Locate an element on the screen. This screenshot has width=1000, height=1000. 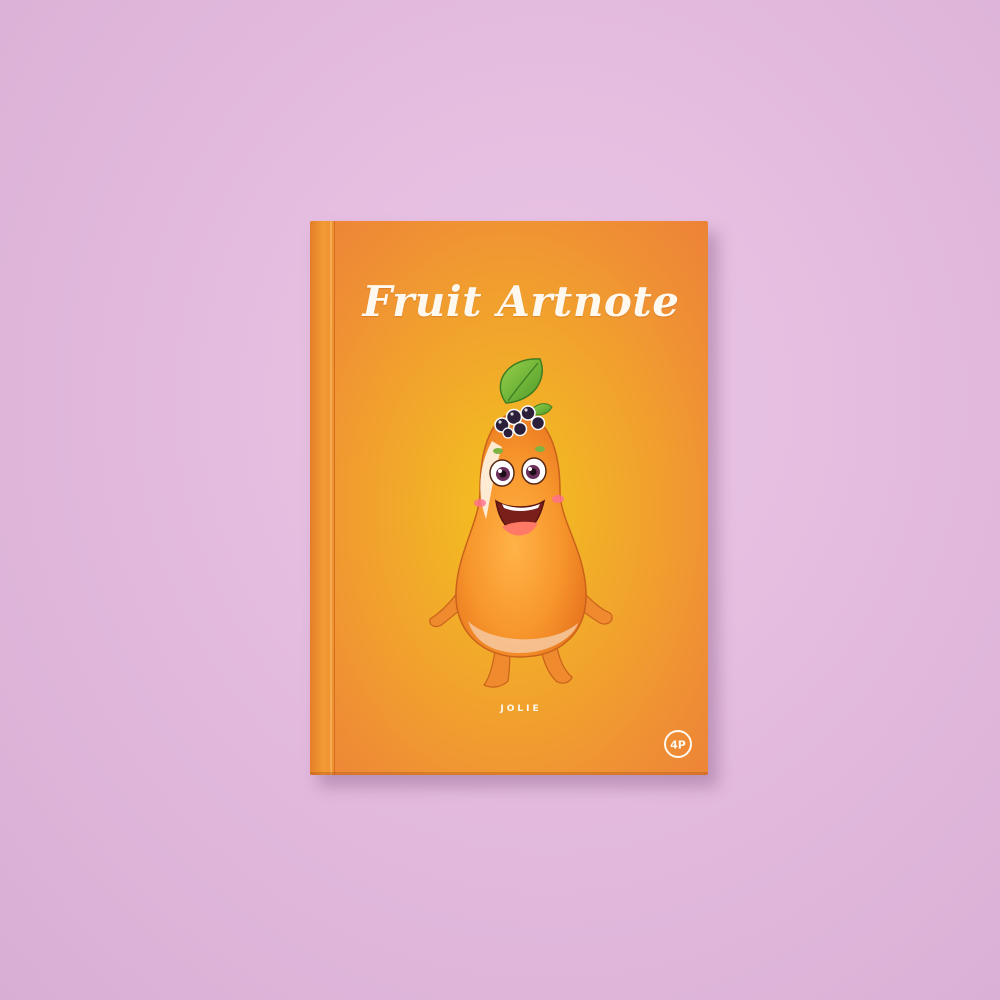
svg-text: 4P is located at coordinates (678, 745).